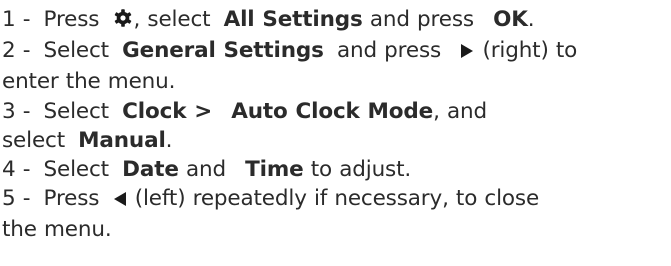  Describe the element at coordinates (33, 140) in the screenshot. I see `step-text: select` at that location.